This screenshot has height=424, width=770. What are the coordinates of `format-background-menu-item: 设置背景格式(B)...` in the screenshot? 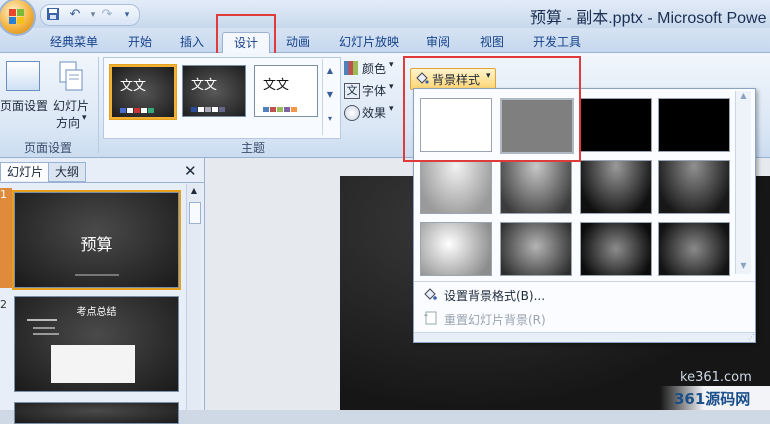 It's located at (494, 295).